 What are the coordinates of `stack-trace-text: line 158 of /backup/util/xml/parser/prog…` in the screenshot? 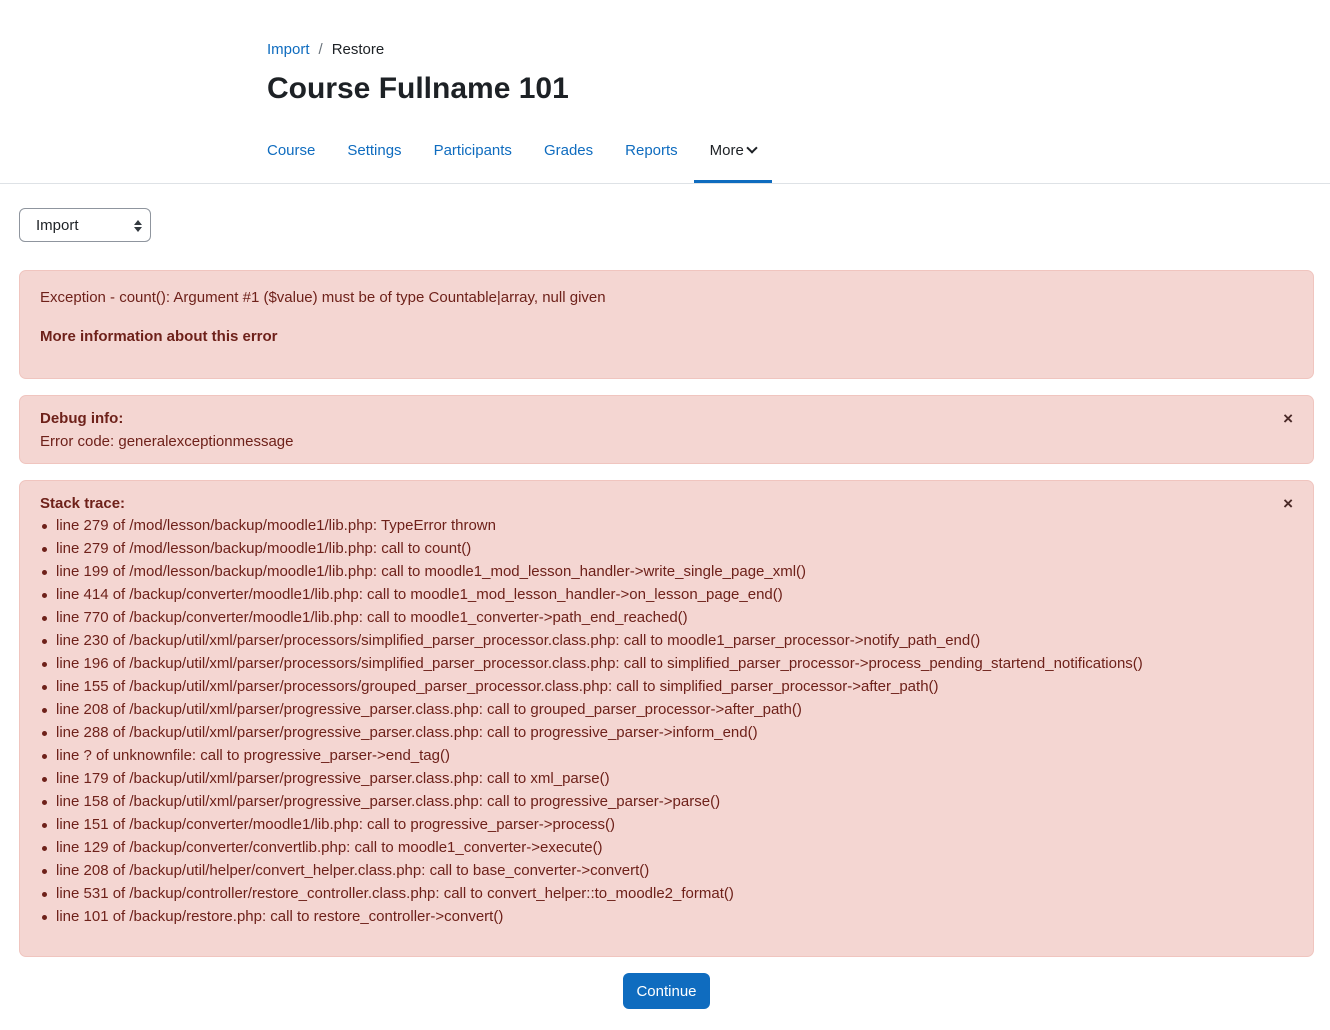 It's located at (388, 801).